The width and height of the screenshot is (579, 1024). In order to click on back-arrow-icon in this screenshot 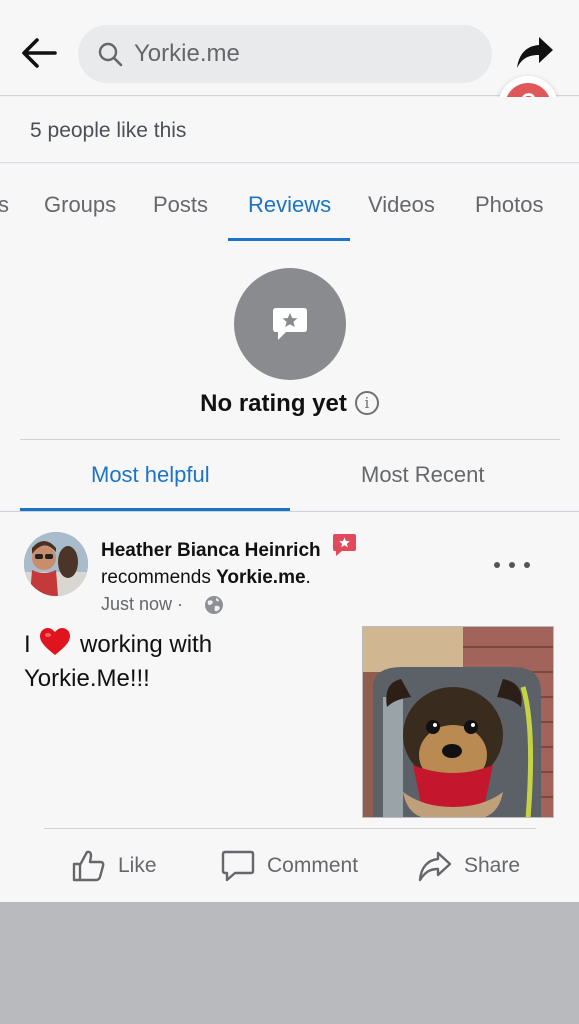, I will do `click(39, 53)`.